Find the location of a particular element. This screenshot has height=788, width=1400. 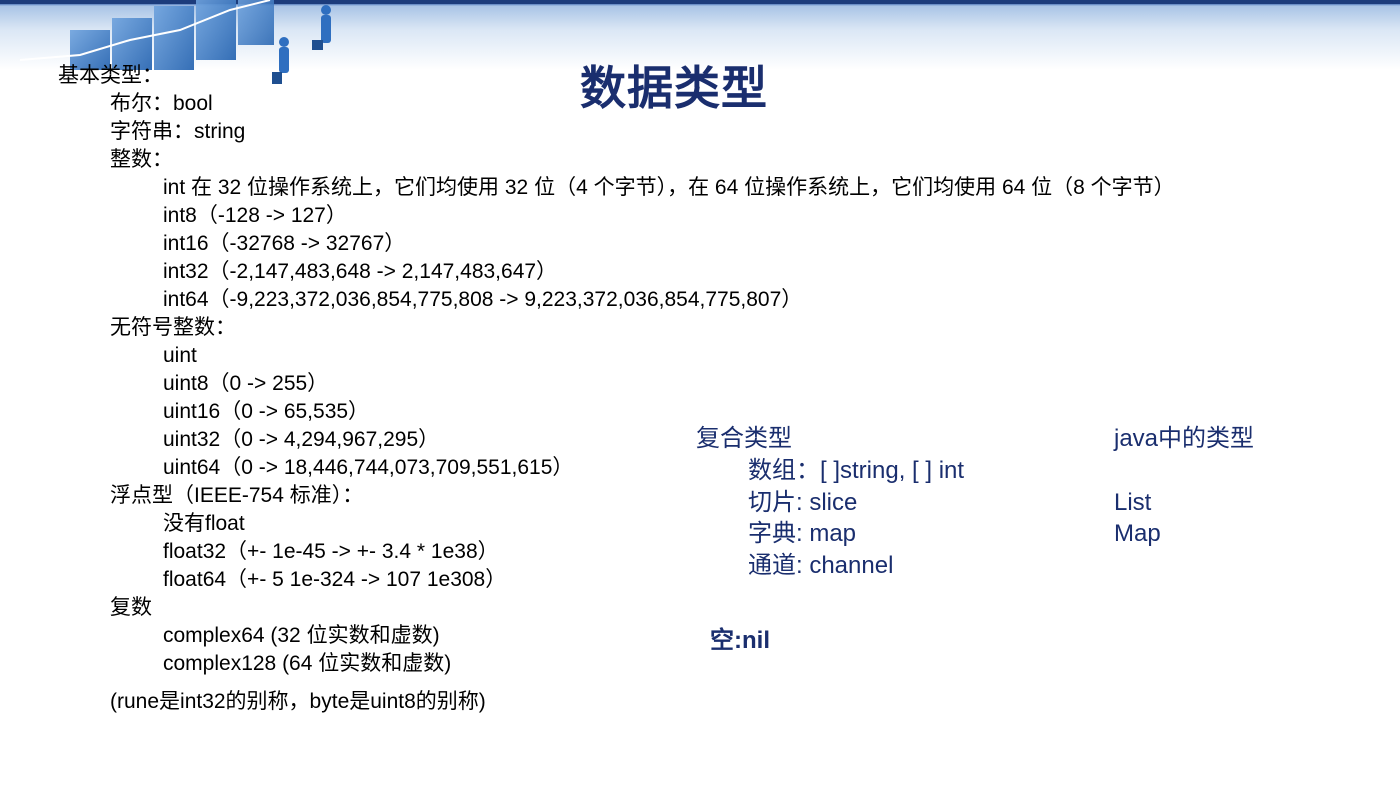

int16-item: int16（-32768 -> 32767） is located at coordinates (284, 243).